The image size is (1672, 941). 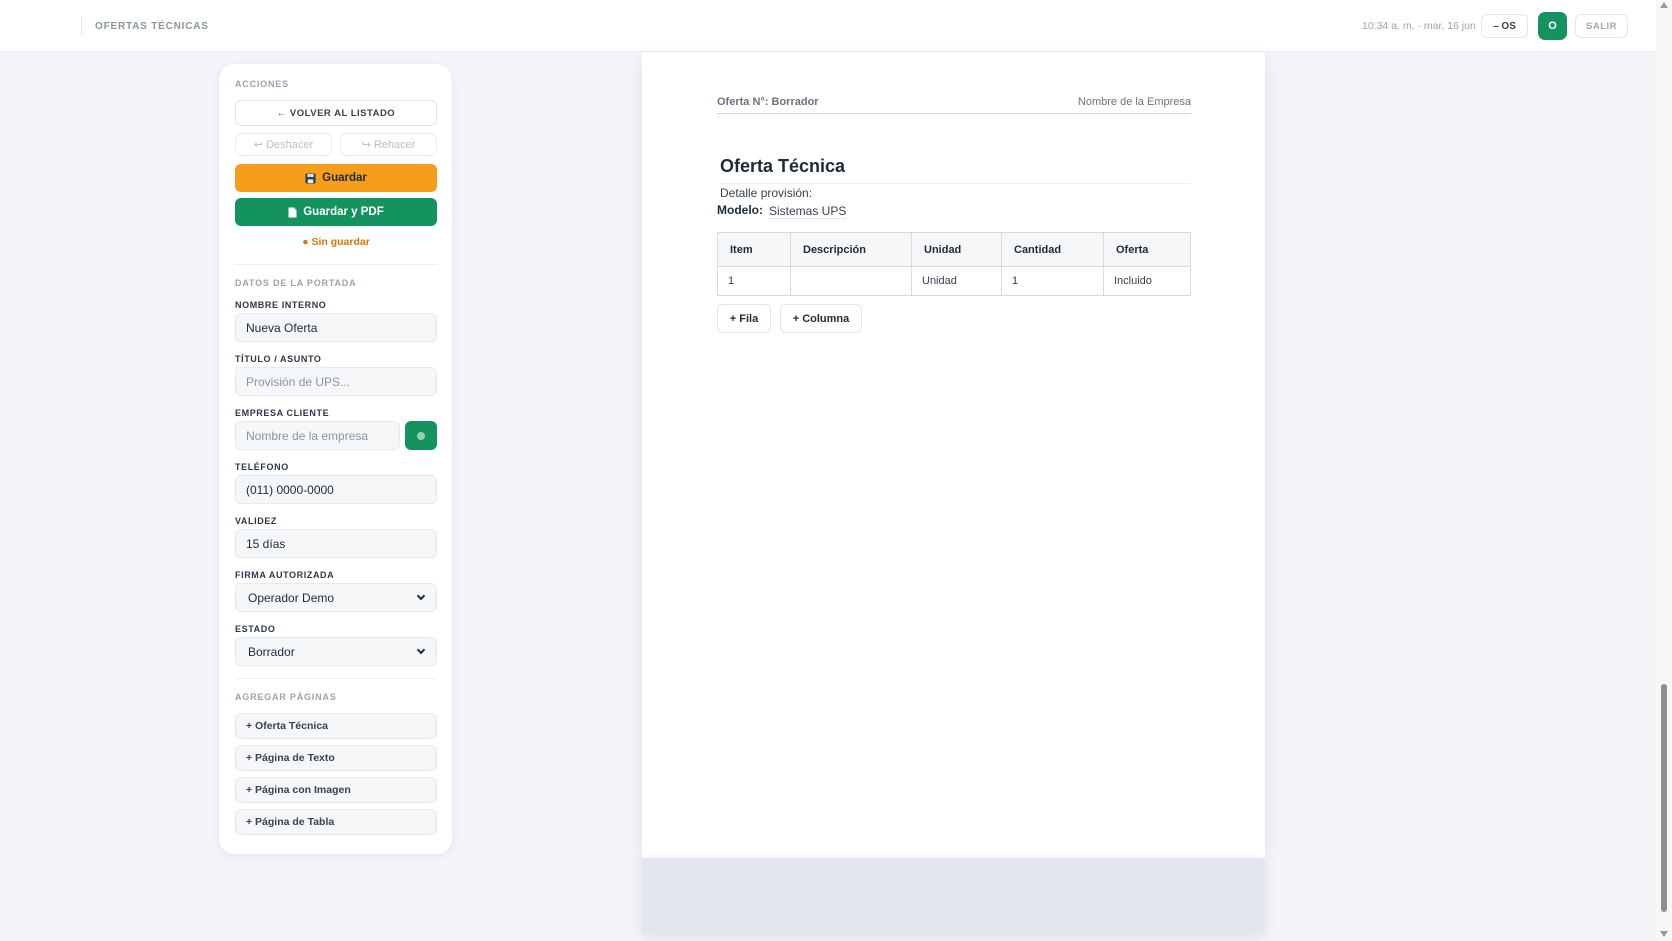 What do you see at coordinates (740, 210) in the screenshot?
I see `model-label: Modelo:` at bounding box center [740, 210].